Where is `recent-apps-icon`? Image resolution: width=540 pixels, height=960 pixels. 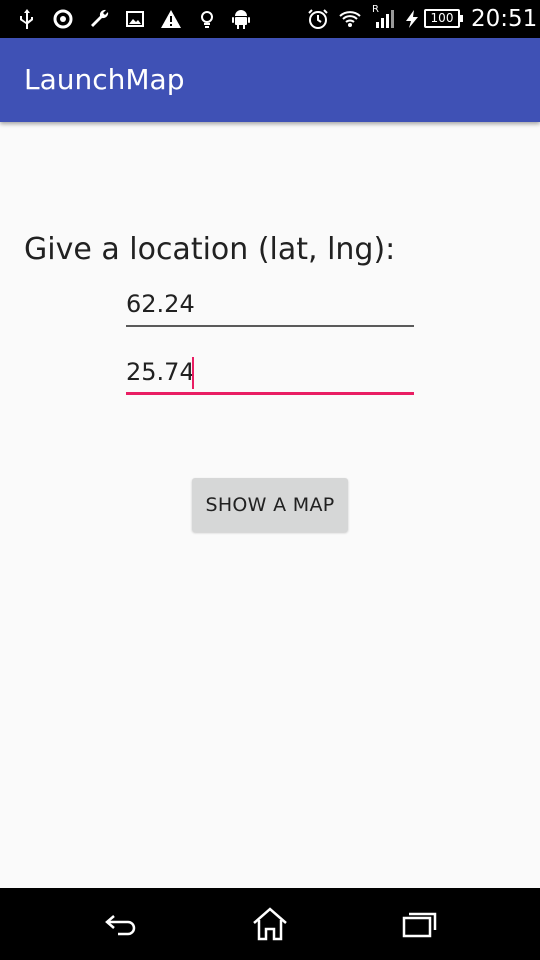 recent-apps-icon is located at coordinates (420, 924).